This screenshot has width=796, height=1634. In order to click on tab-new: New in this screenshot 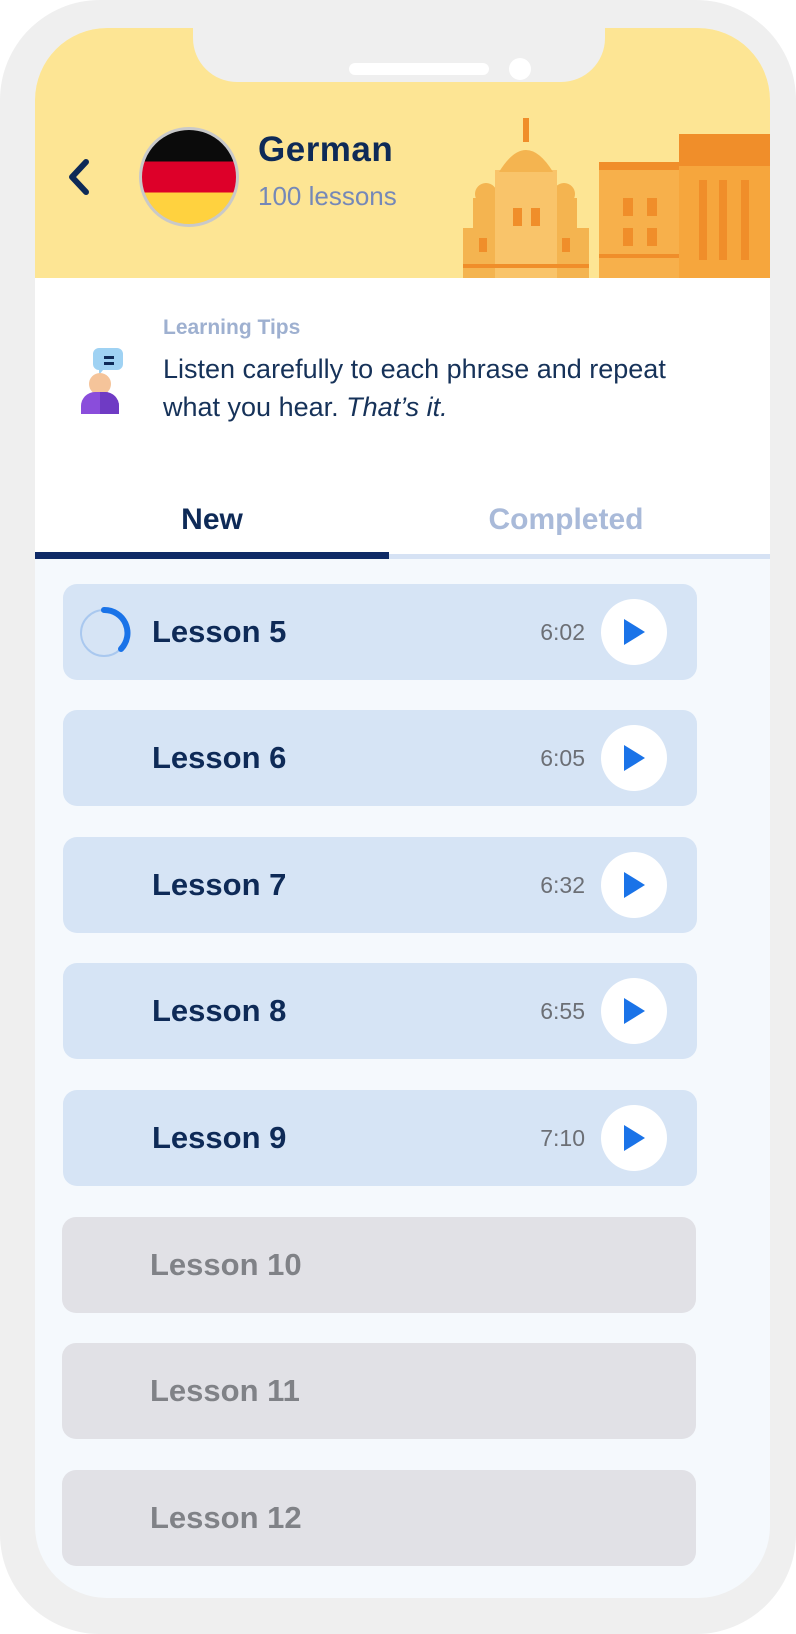, I will do `click(212, 520)`.